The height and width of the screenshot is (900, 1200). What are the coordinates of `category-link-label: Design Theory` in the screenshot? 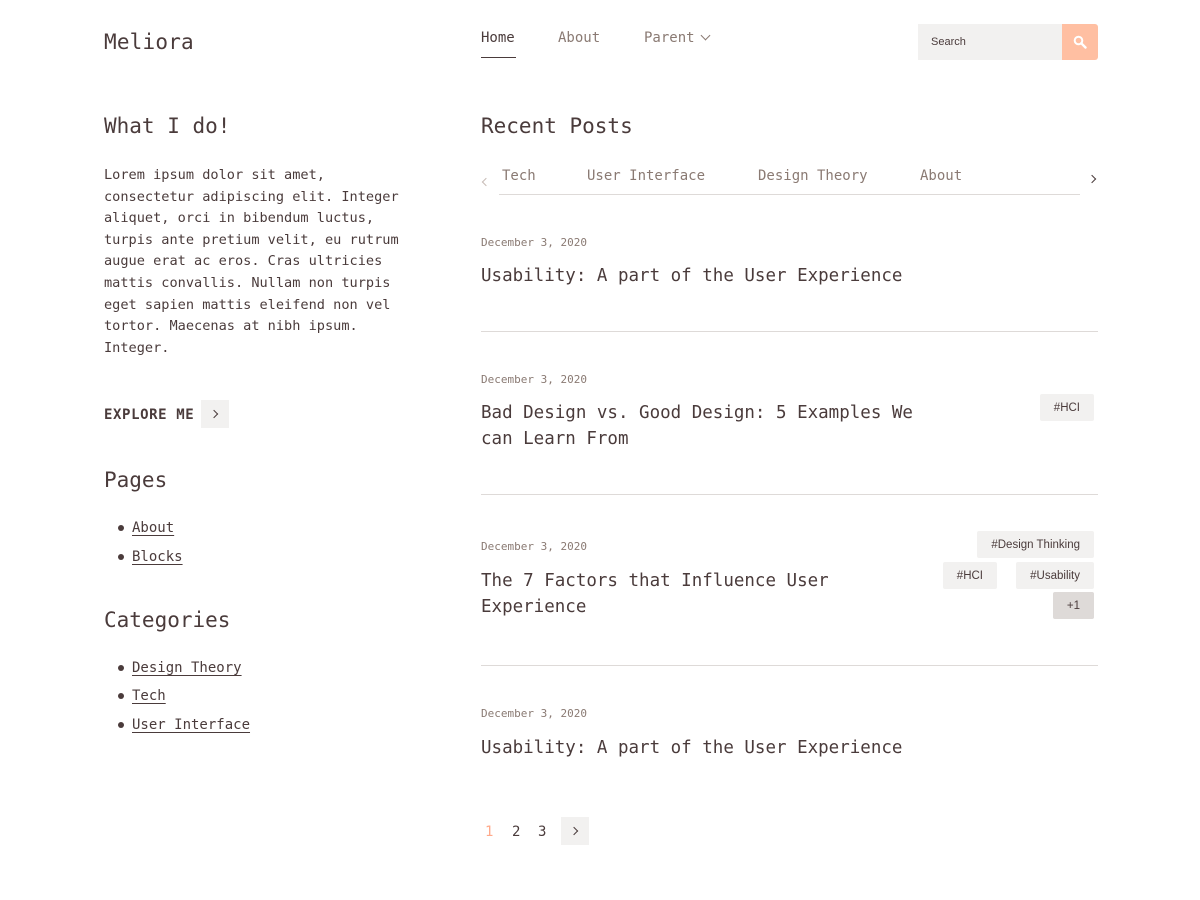 It's located at (187, 668).